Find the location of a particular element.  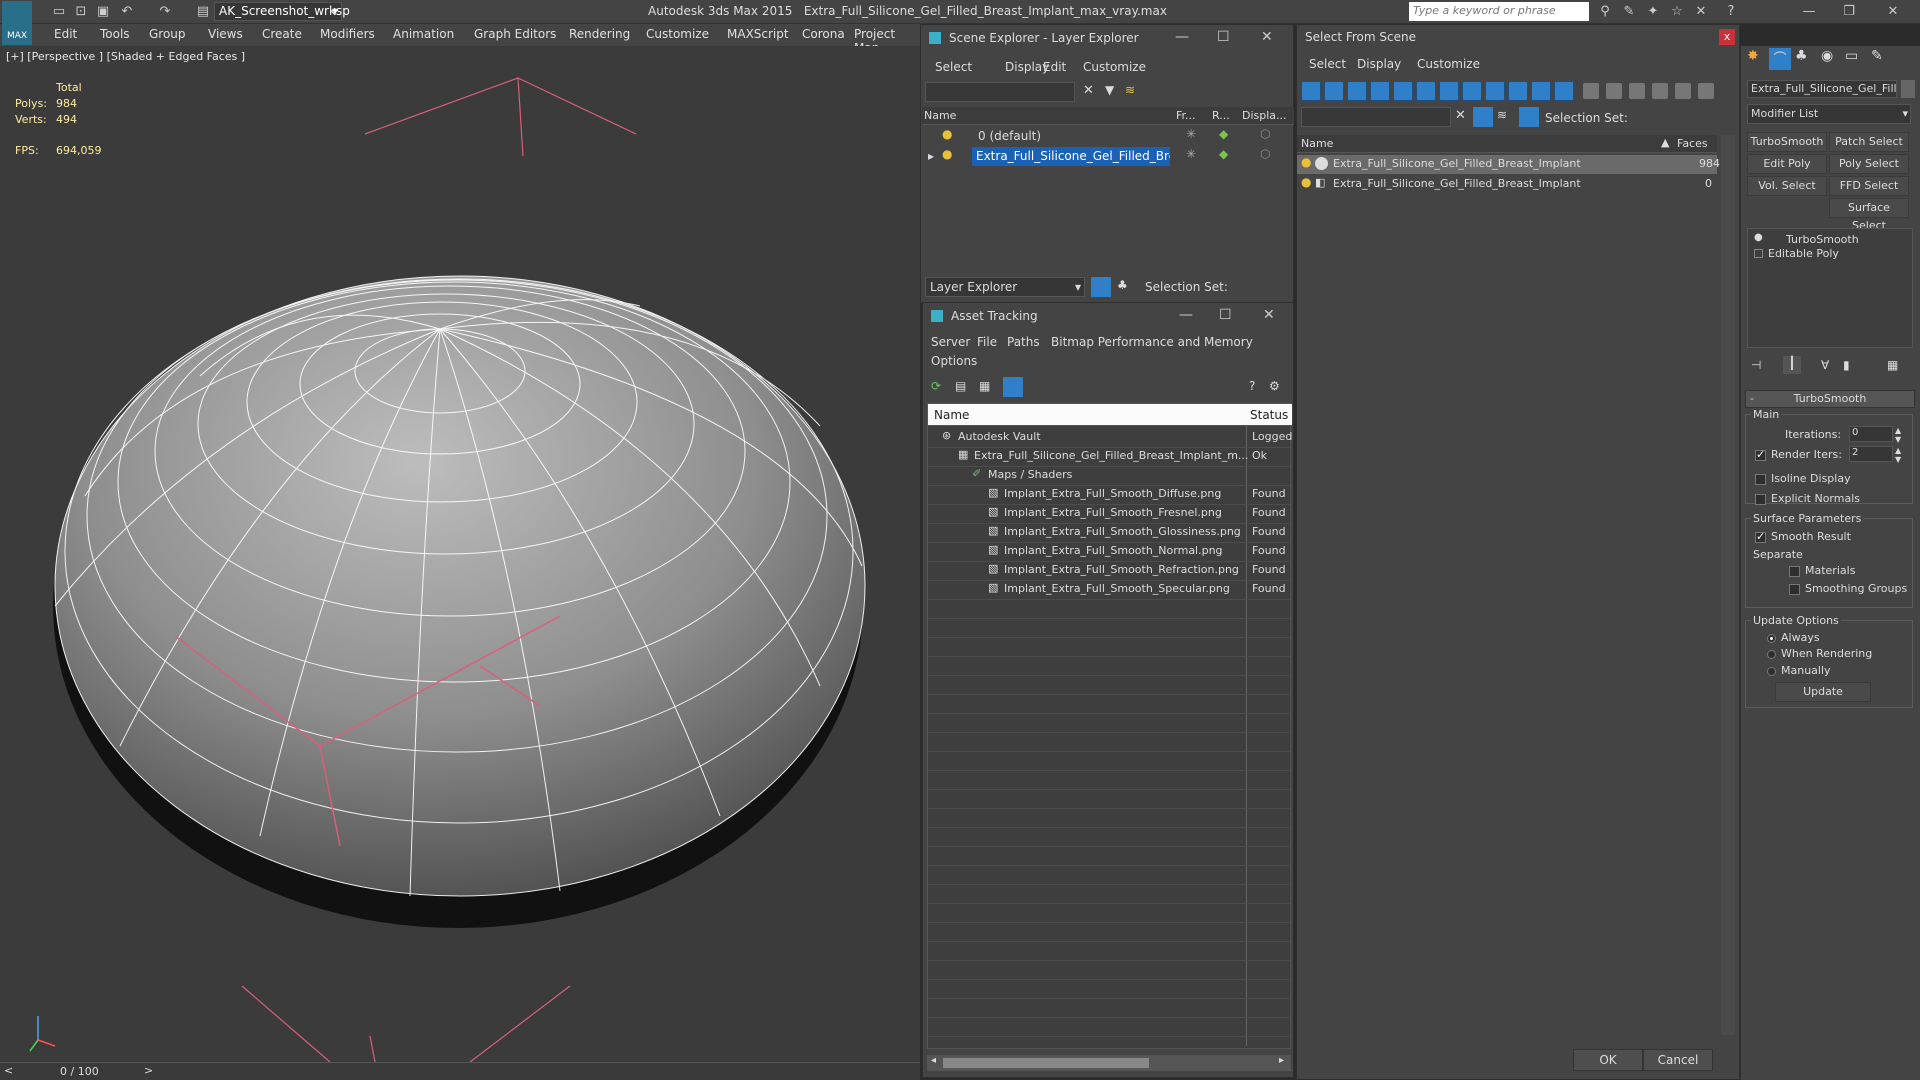

smooth-result-checkbox is located at coordinates (1760, 536).